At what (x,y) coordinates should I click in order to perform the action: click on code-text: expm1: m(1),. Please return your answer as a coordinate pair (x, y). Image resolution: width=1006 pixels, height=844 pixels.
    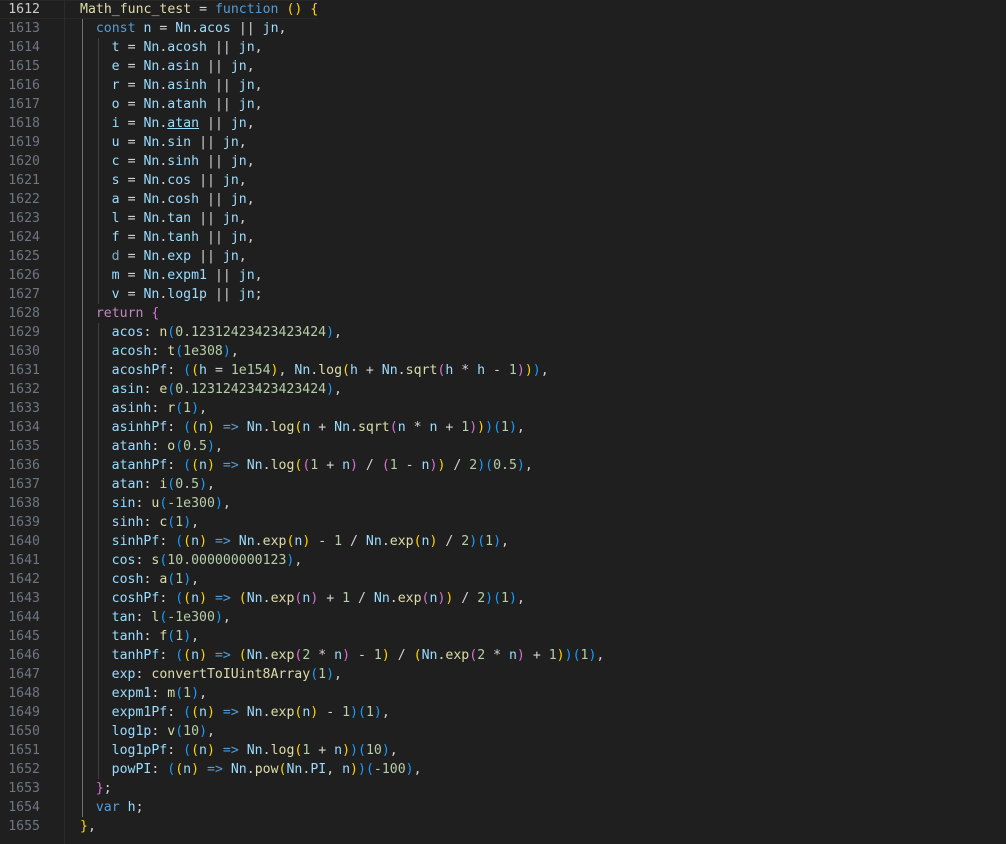
    Looking at the image, I should click on (159, 693).